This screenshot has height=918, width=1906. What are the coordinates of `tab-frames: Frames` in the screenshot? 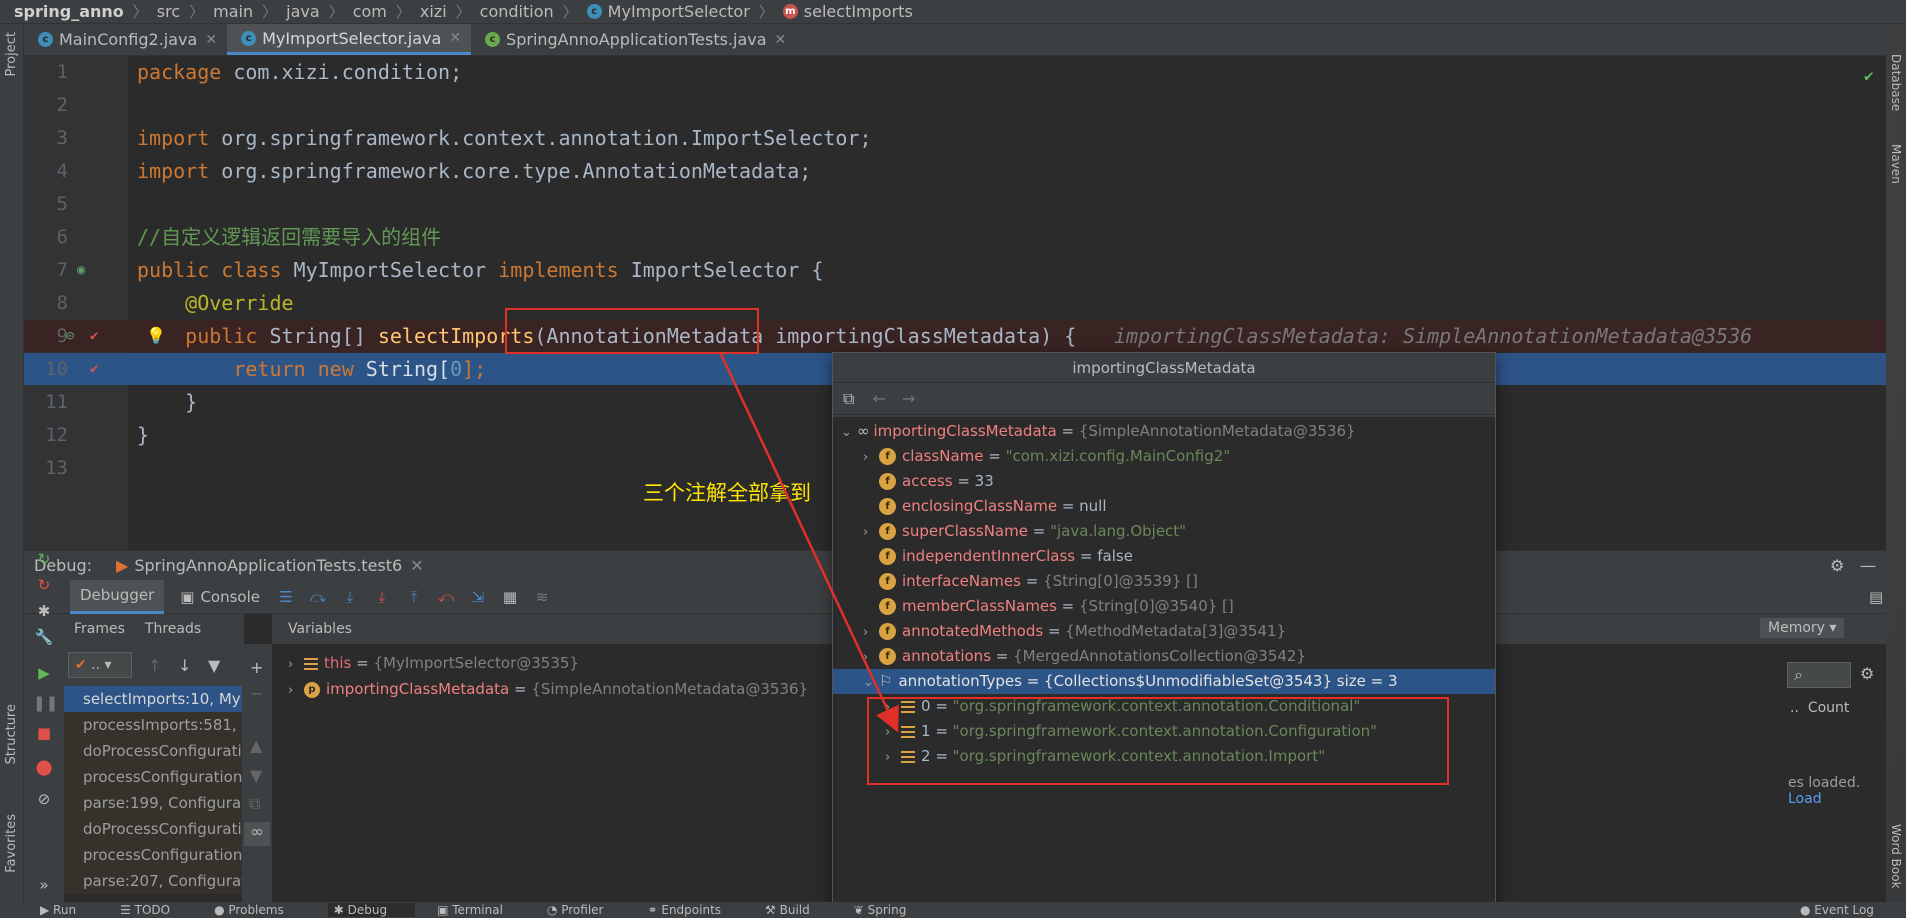 It's located at (99, 629).